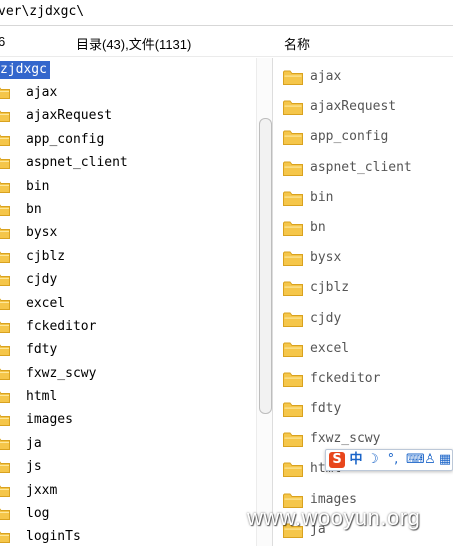  Describe the element at coordinates (34, 209) in the screenshot. I see `tree-item-label: bn` at that location.